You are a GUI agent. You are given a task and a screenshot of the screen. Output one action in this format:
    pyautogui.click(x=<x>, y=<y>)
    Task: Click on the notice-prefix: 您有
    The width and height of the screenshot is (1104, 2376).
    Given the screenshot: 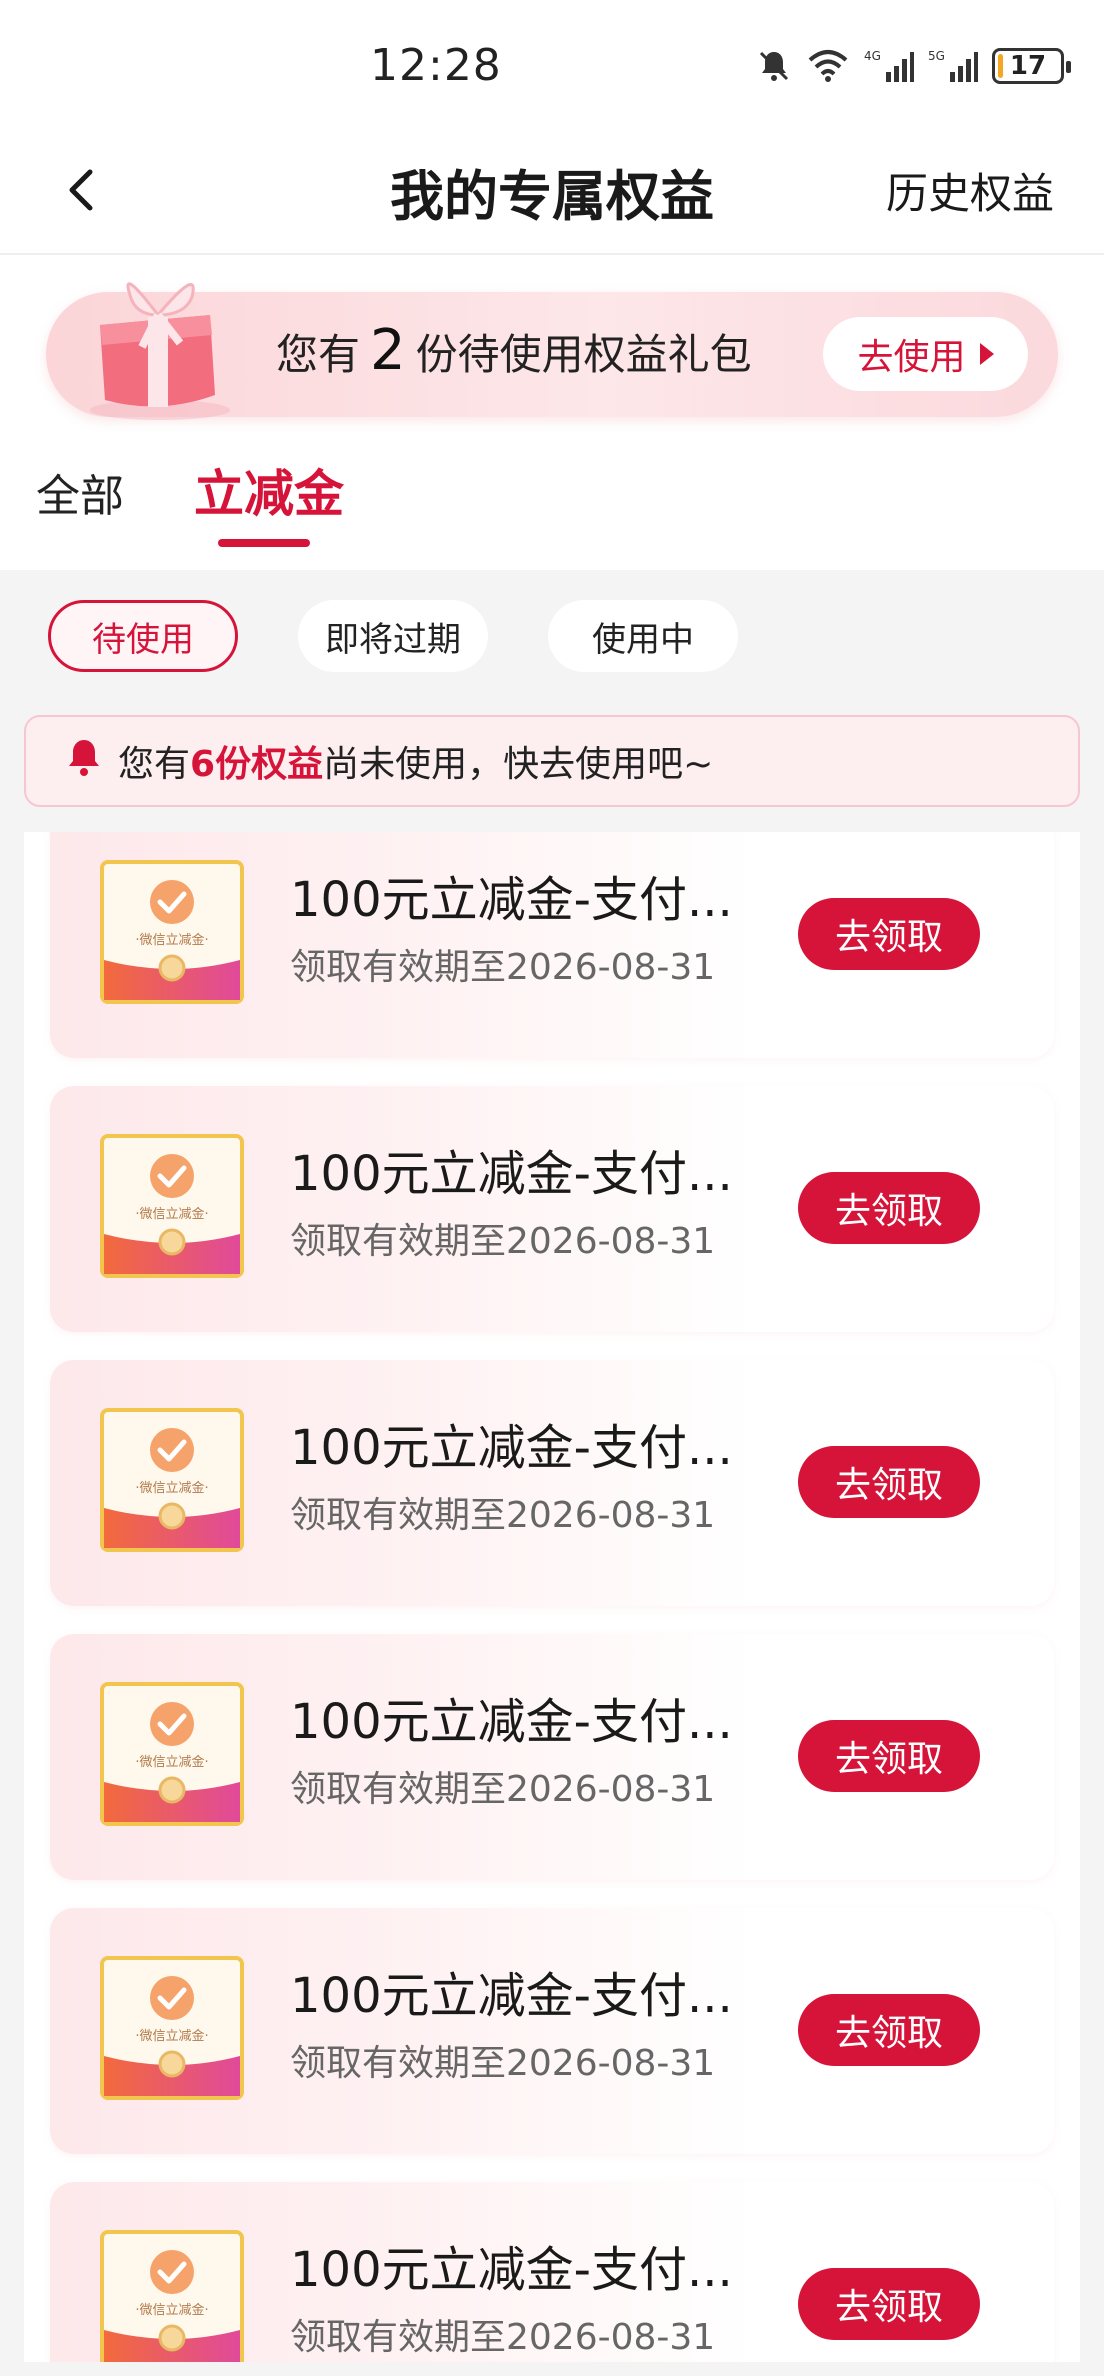 What is the action you would take?
    pyautogui.click(x=154, y=764)
    